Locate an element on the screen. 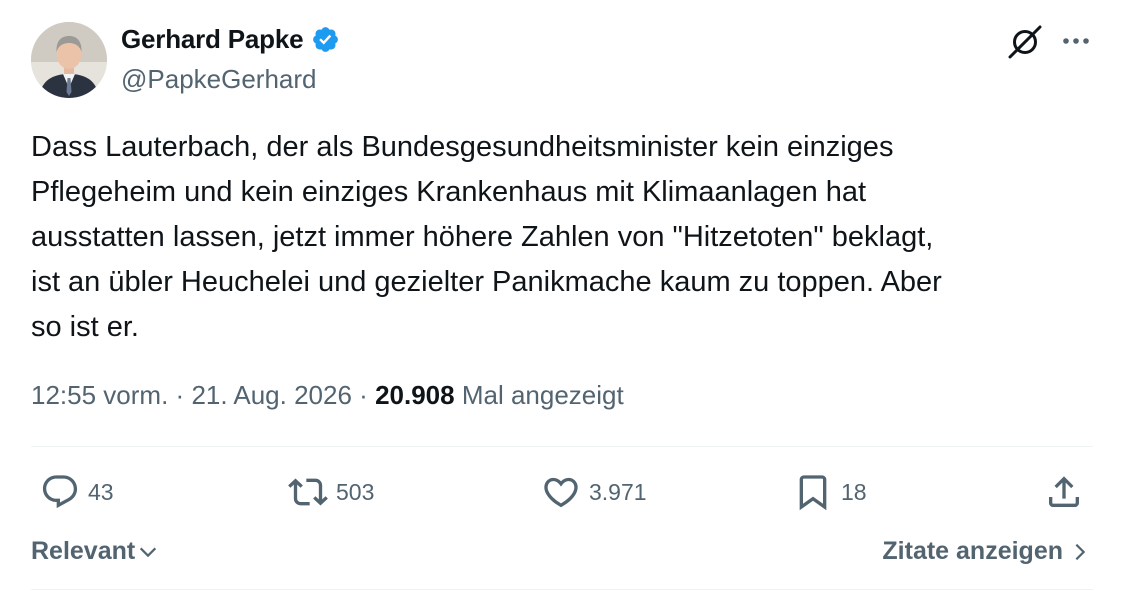 The image size is (1123, 590). tweet-date: 21. Aug. 2026 is located at coordinates (271, 395).